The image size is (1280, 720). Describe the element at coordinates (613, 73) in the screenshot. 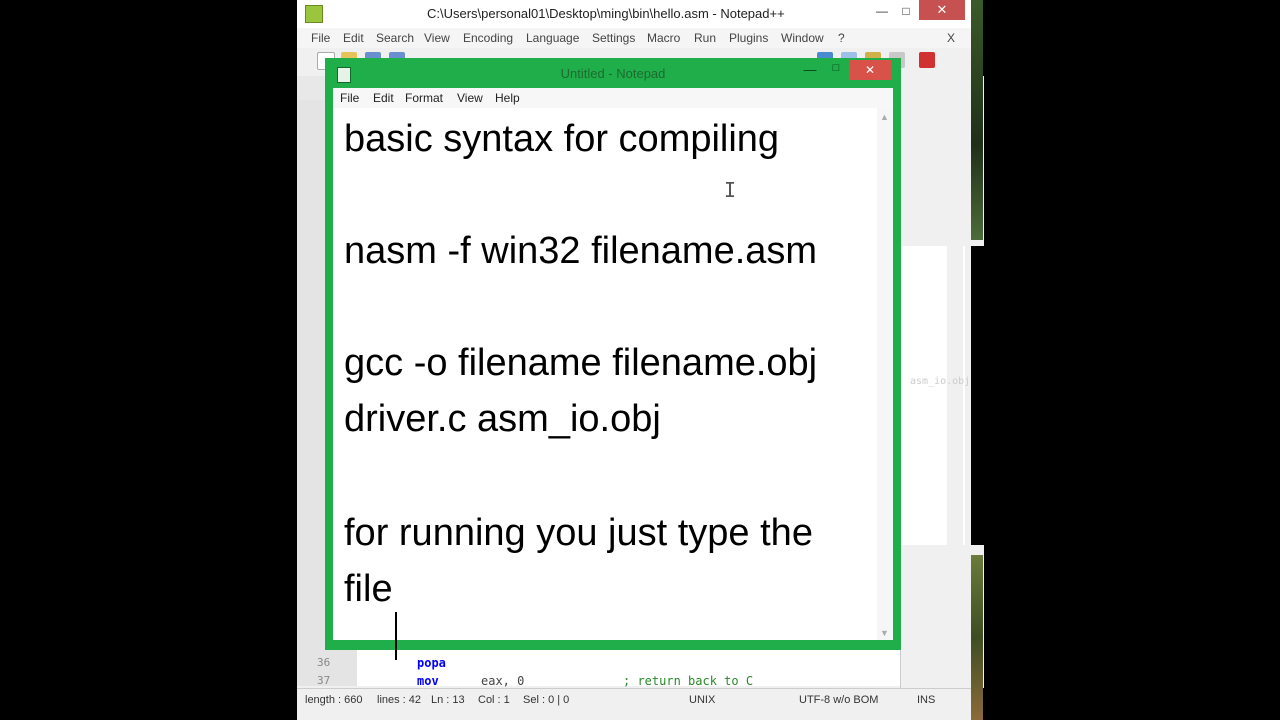

I see `notepad-titlebar: Untitled - Notepad — □ ✕` at that location.